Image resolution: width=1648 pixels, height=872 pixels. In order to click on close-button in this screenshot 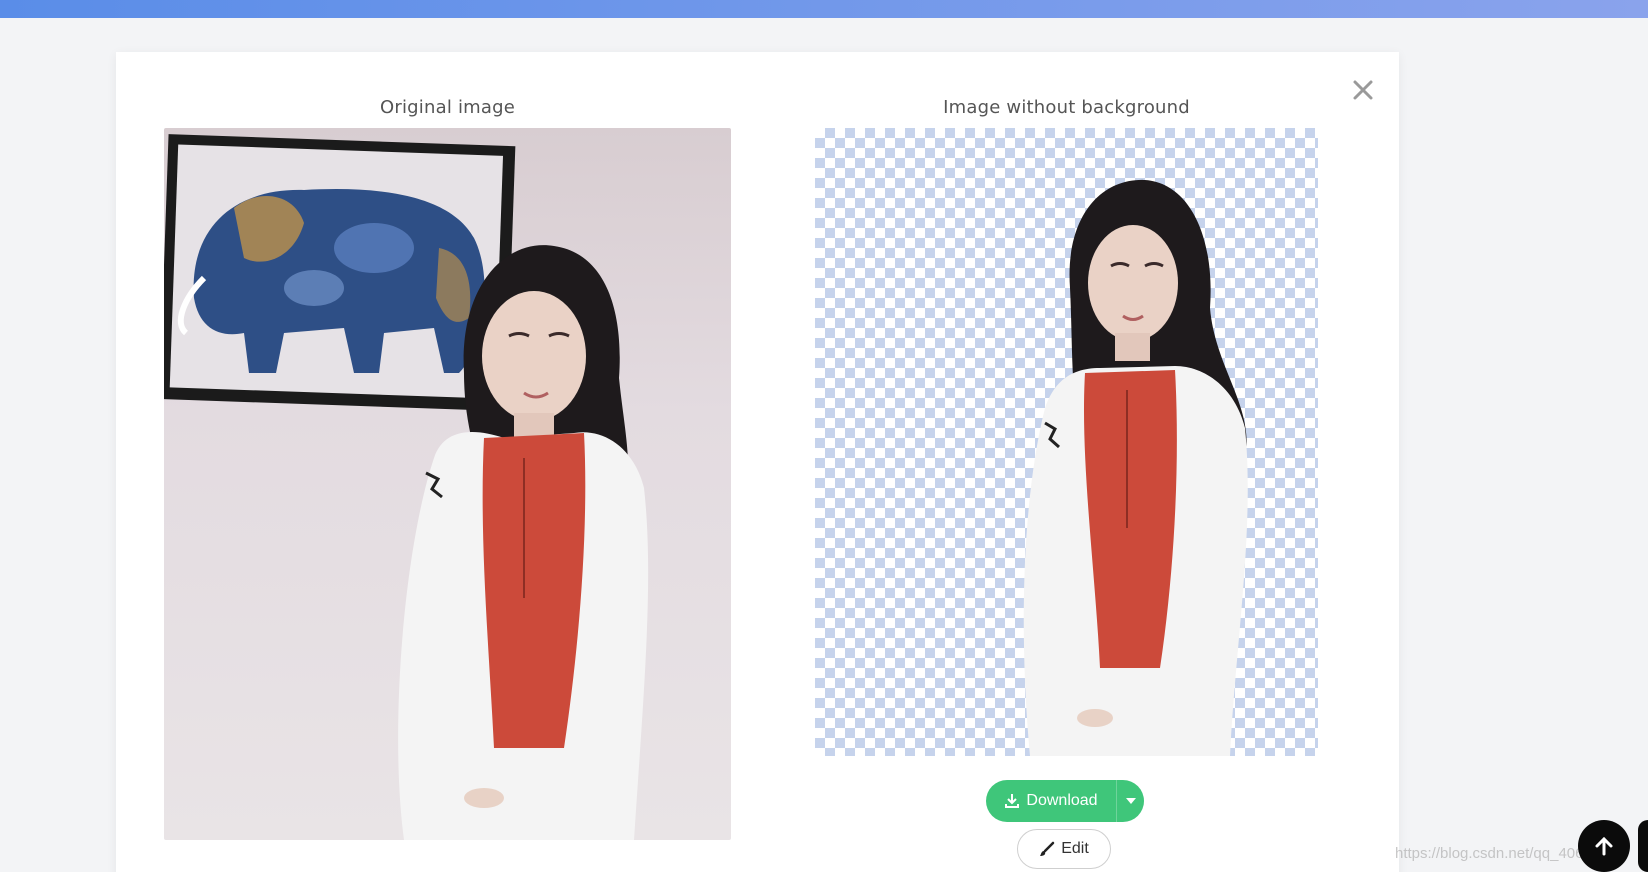, I will do `click(1363, 90)`.